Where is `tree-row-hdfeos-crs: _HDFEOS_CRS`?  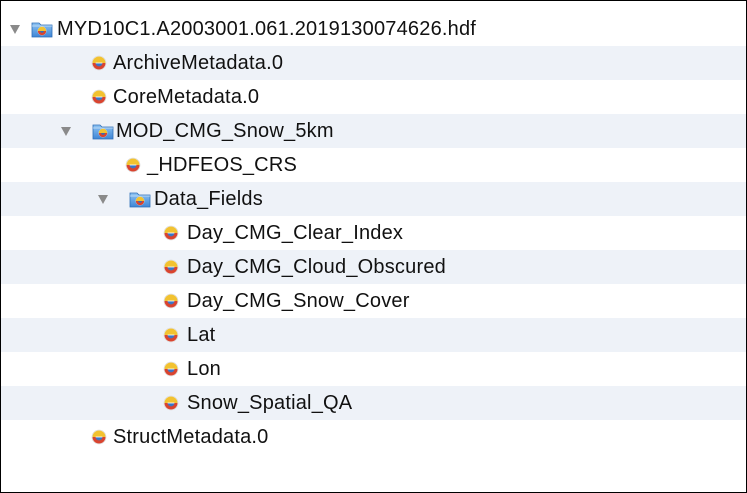
tree-row-hdfeos-crs: _HDFEOS_CRS is located at coordinates (373, 165).